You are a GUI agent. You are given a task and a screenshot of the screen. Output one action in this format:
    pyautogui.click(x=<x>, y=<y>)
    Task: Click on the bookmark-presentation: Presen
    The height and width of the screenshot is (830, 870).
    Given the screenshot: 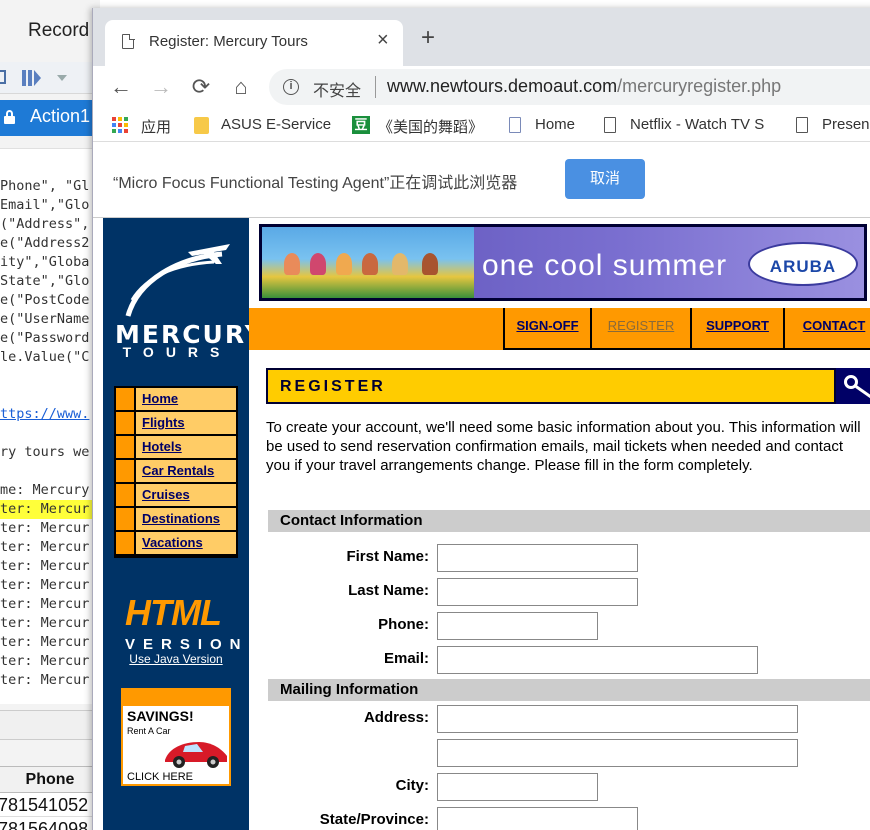 What is the action you would take?
    pyautogui.click(x=846, y=124)
    